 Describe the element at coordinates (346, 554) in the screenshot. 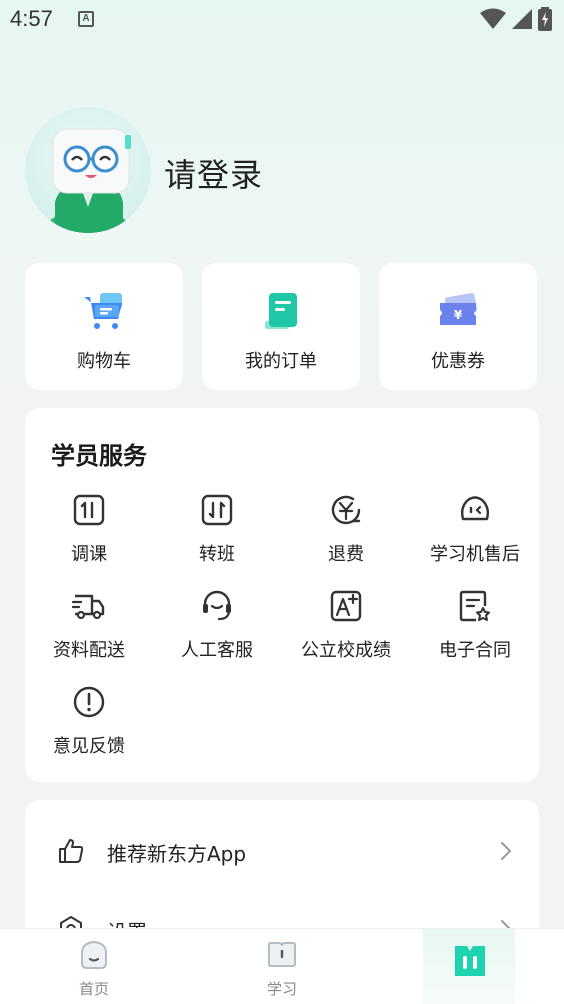

I see `service-label: 退费` at that location.